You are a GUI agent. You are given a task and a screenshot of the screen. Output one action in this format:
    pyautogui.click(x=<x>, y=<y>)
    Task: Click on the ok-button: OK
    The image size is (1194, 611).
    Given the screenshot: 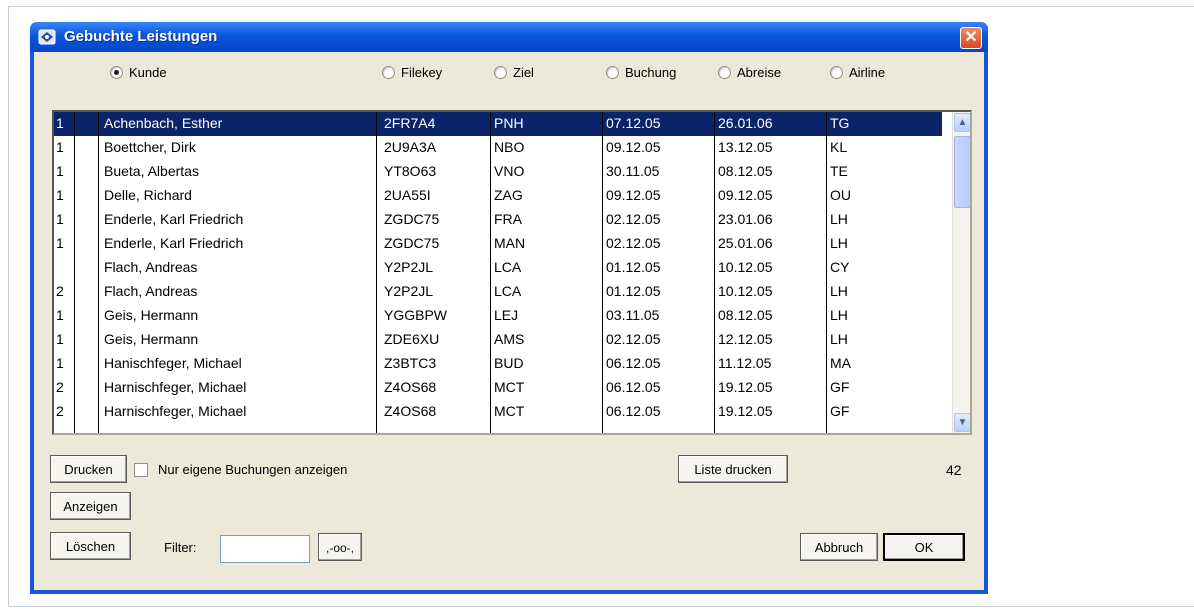 What is the action you would take?
    pyautogui.click(x=924, y=547)
    